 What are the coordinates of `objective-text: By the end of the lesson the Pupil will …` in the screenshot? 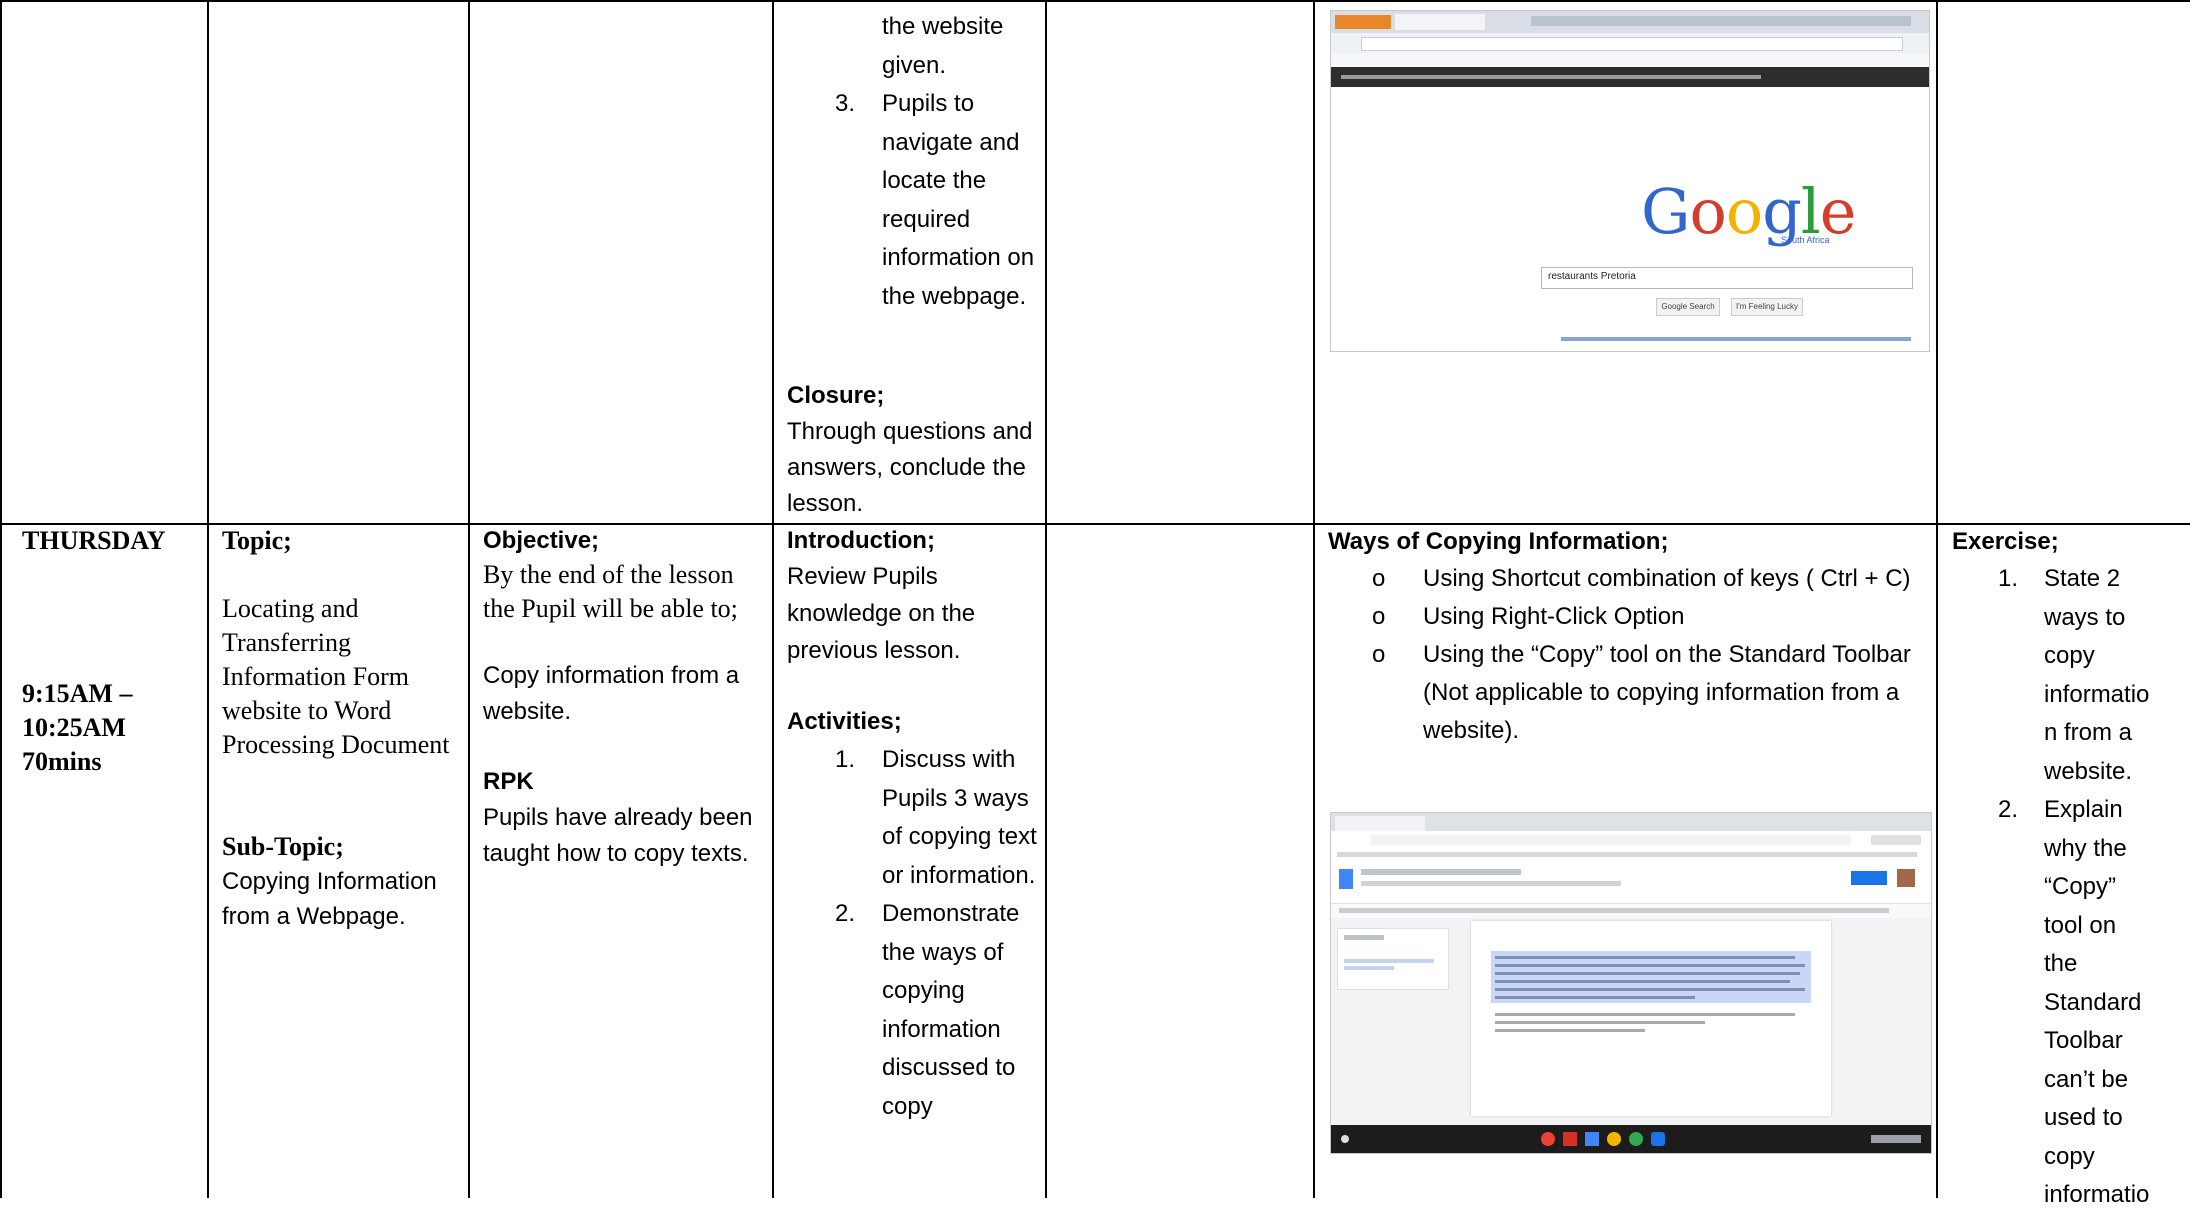 It's located at (610, 591).